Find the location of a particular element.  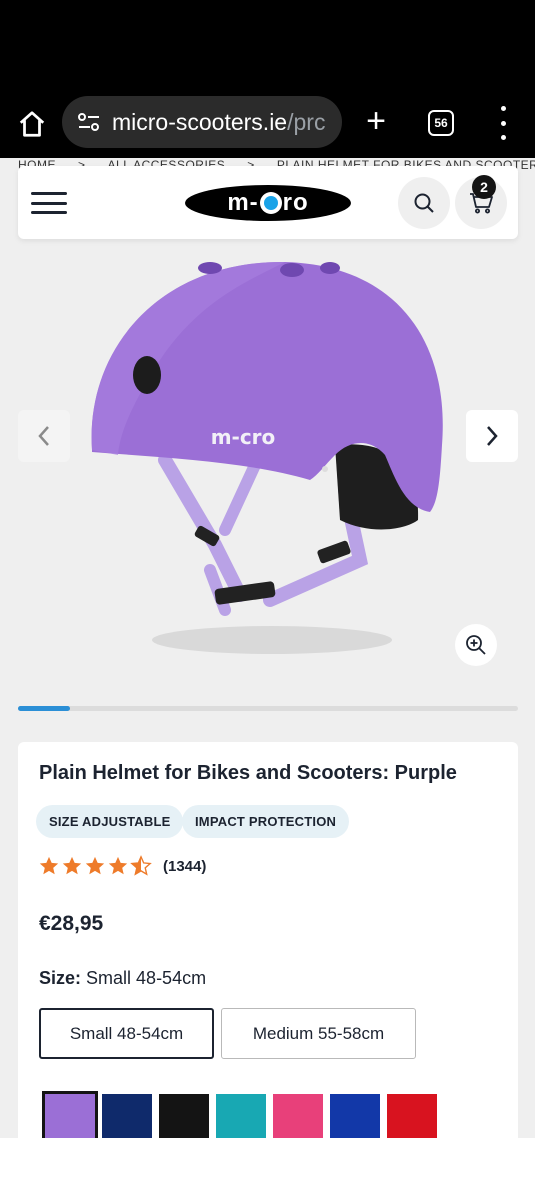

product-rating: (1344) is located at coordinates (122, 866).